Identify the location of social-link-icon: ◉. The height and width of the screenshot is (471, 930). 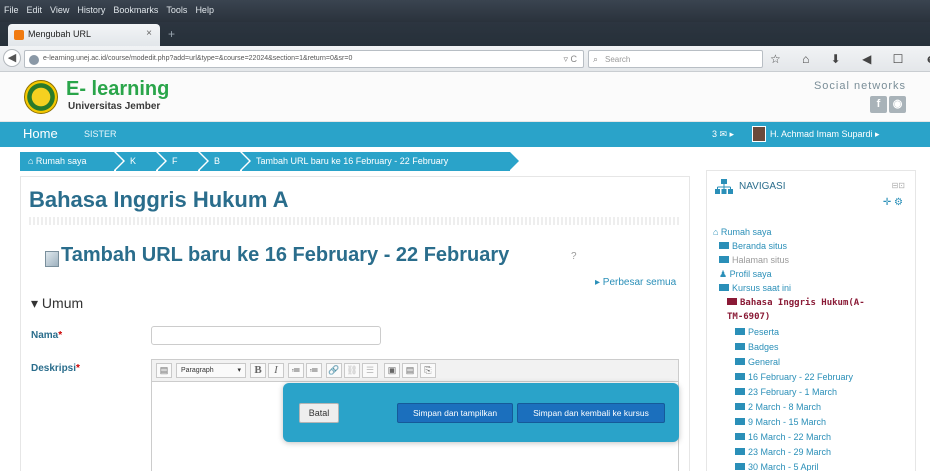
(897, 104).